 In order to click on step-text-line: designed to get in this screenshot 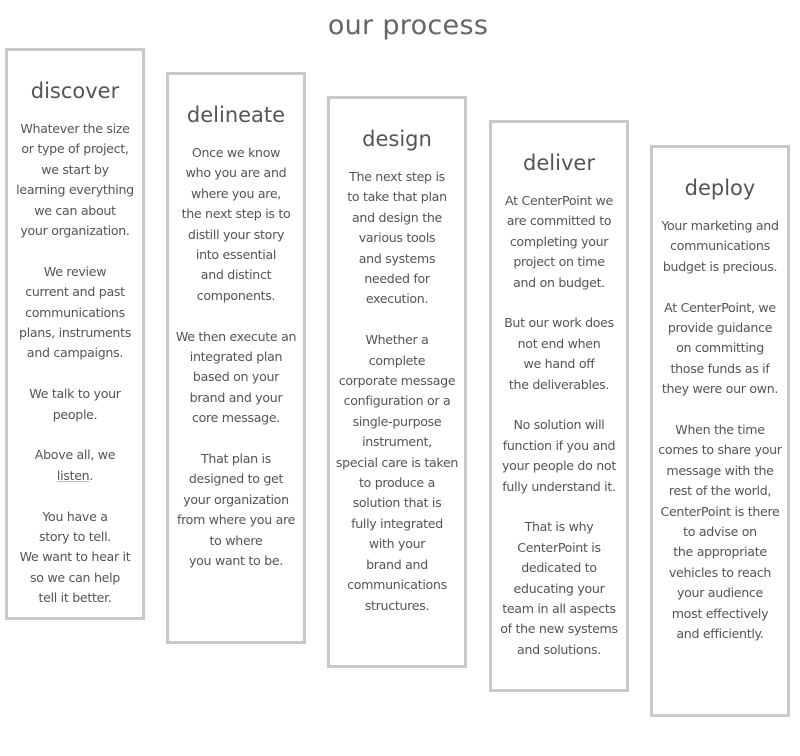, I will do `click(236, 479)`.